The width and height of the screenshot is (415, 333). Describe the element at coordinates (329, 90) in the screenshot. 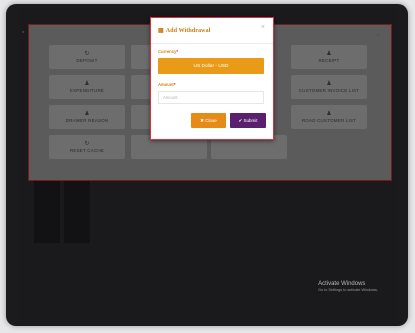

I see `invoice-label: CUSTOMER INVOICE LIST` at that location.